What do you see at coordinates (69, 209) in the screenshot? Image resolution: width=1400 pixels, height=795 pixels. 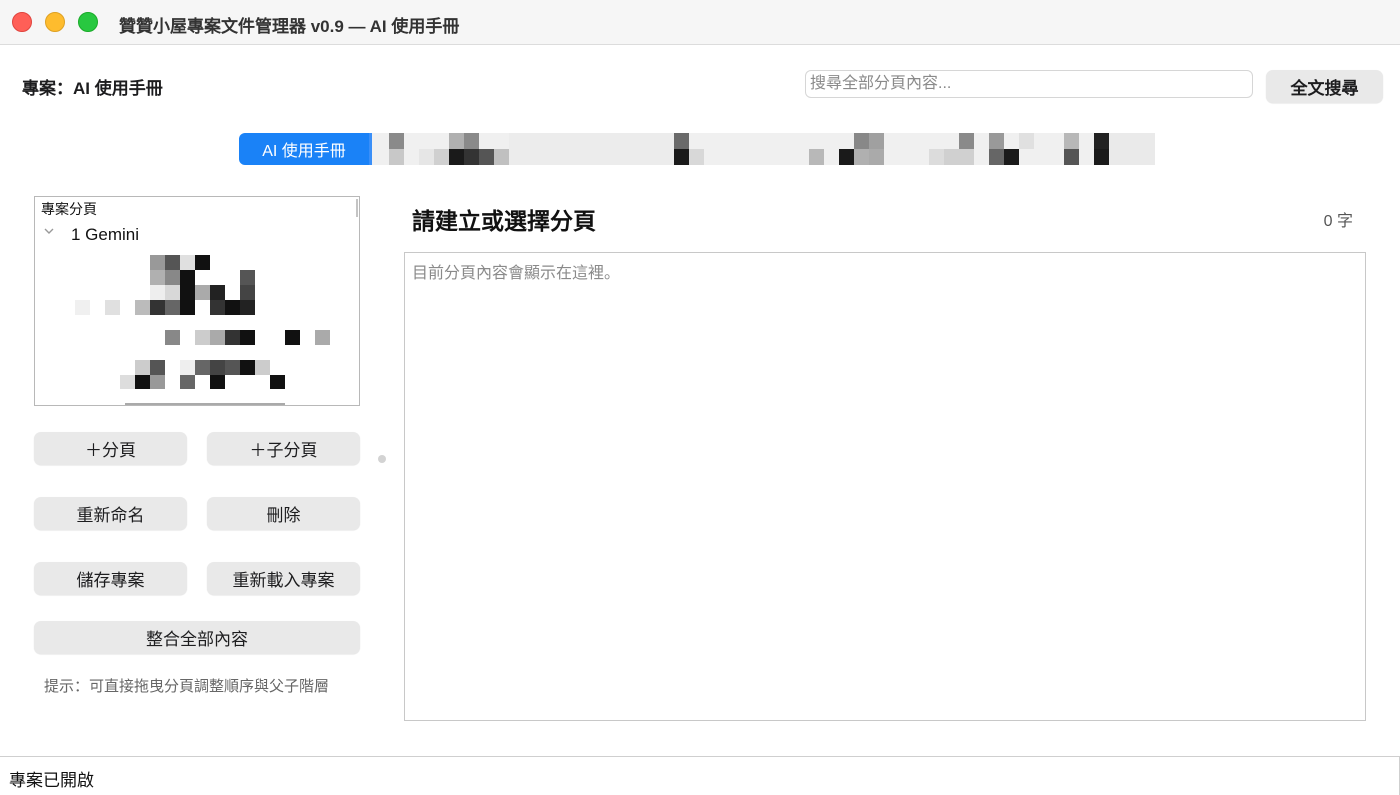 I see `tree-column-header: 專案分頁` at bounding box center [69, 209].